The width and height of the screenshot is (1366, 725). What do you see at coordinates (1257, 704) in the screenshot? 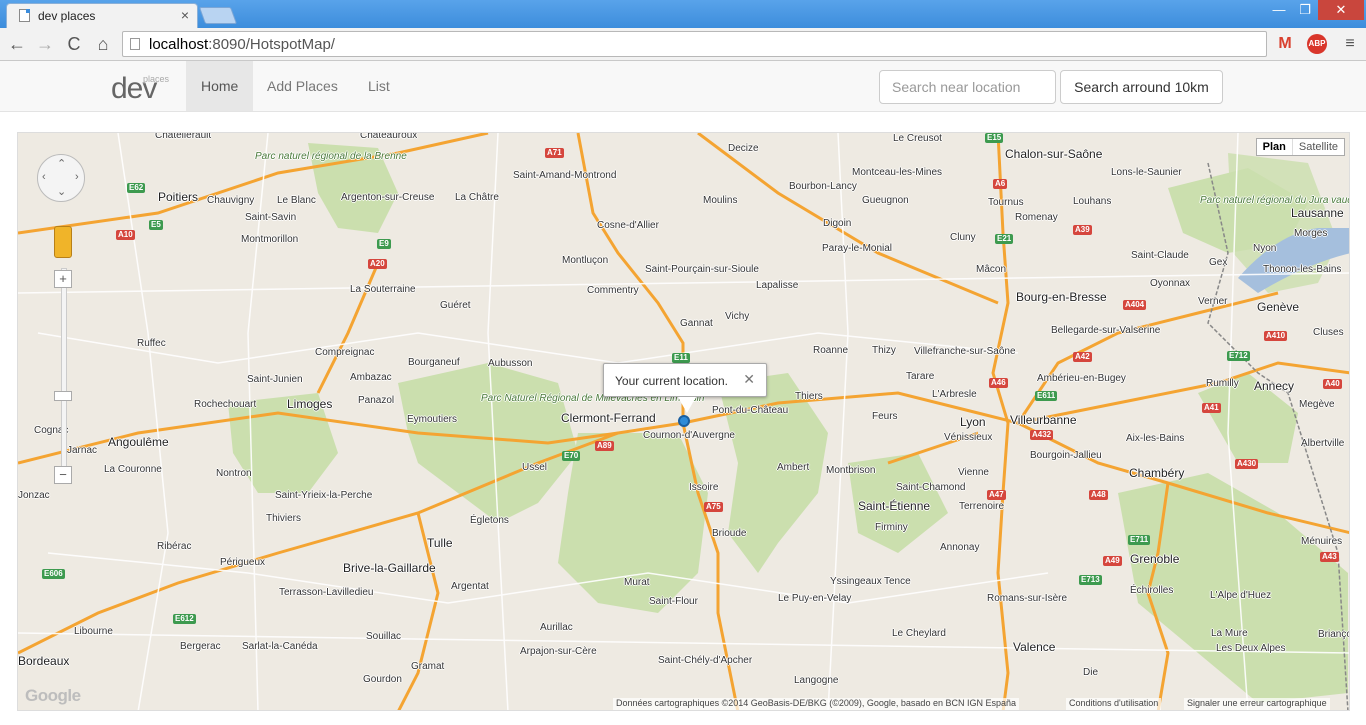
I see `report-error-link: Signaler une erreur cartographique` at bounding box center [1257, 704].